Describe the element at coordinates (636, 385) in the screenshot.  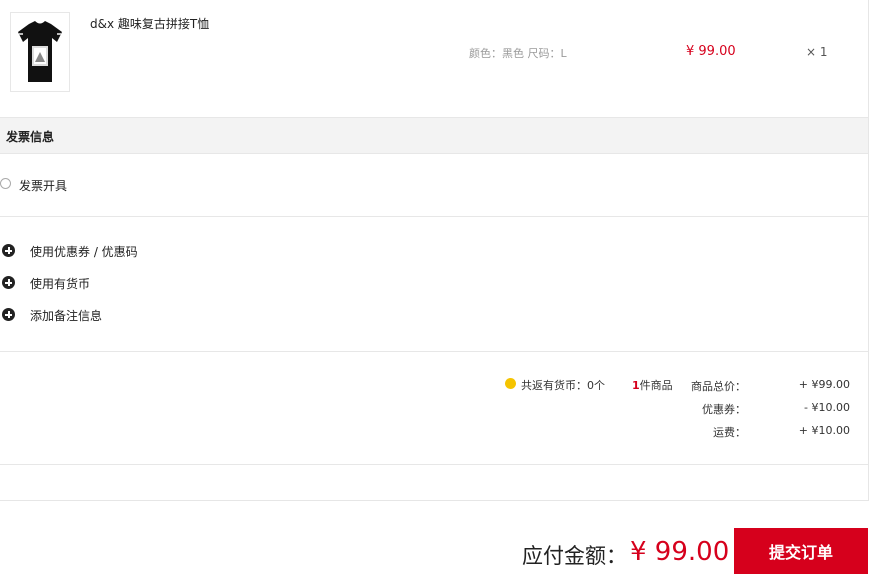
I see `item-count-number: 1` at that location.